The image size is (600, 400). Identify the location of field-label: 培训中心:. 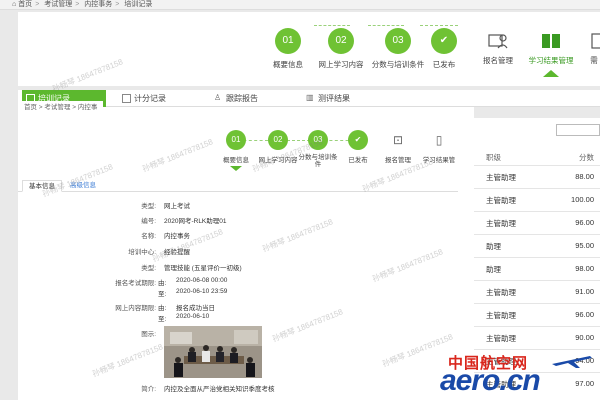
(142, 252).